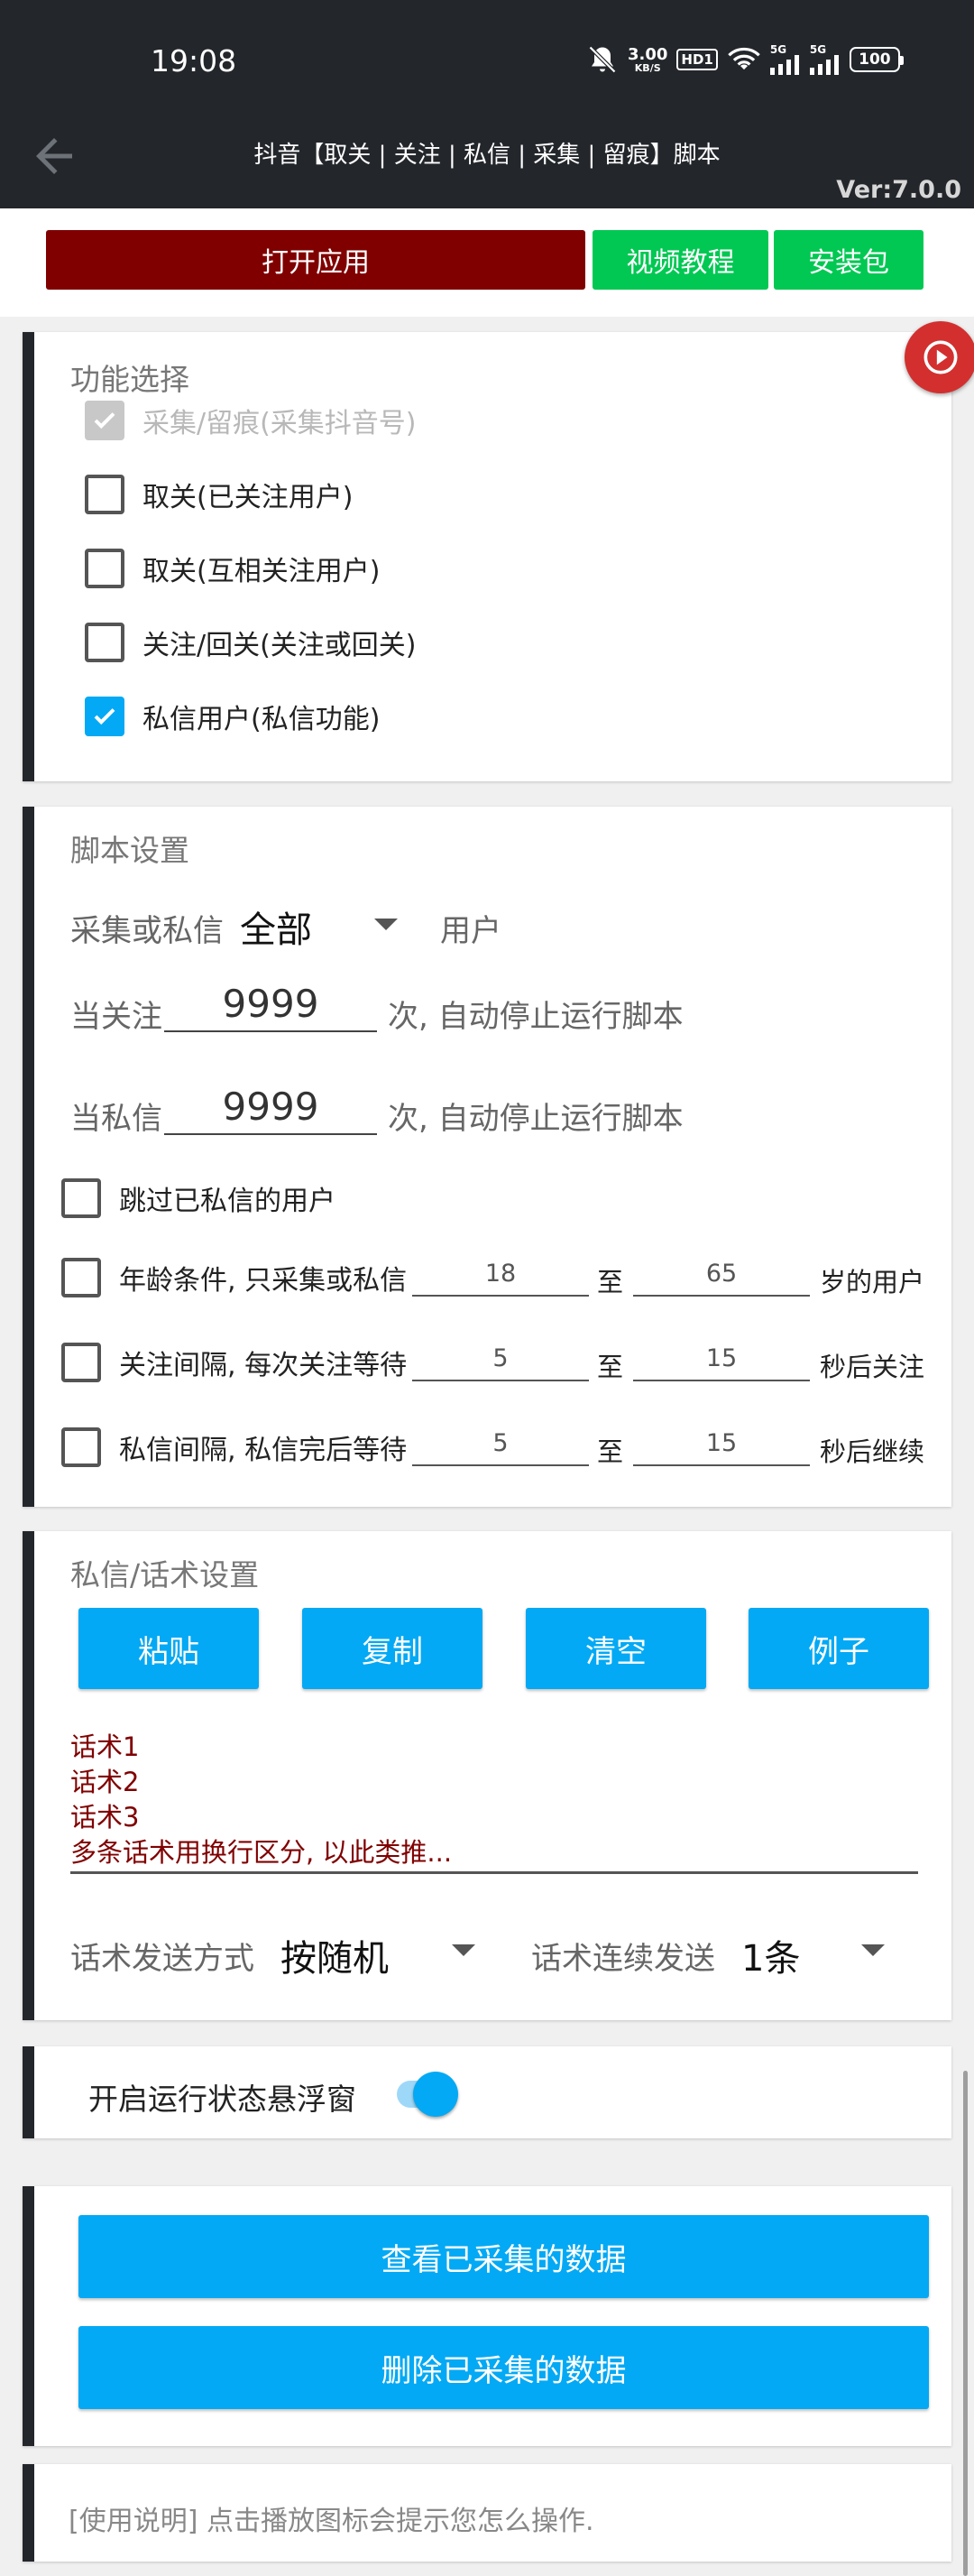  I want to click on usage-note: [使用说明] 点击播放图标会提示您怎么操作., so click(331, 2521).